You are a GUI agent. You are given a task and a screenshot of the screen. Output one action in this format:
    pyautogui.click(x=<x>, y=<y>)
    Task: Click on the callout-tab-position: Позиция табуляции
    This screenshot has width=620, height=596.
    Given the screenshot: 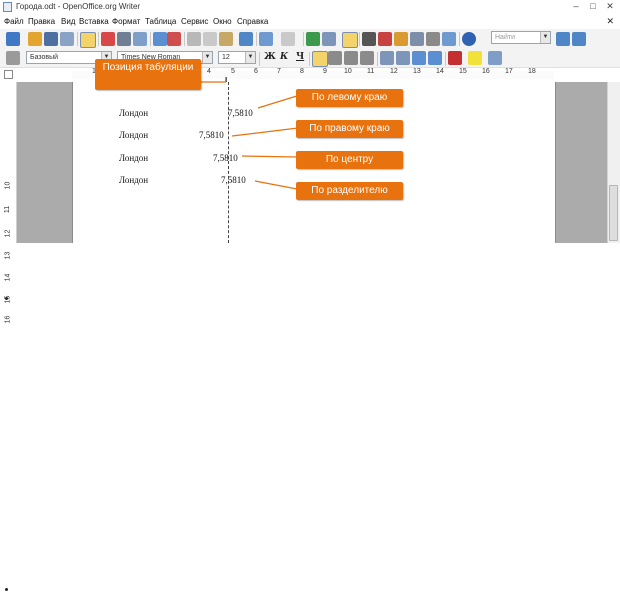 What is the action you would take?
    pyautogui.click(x=148, y=74)
    